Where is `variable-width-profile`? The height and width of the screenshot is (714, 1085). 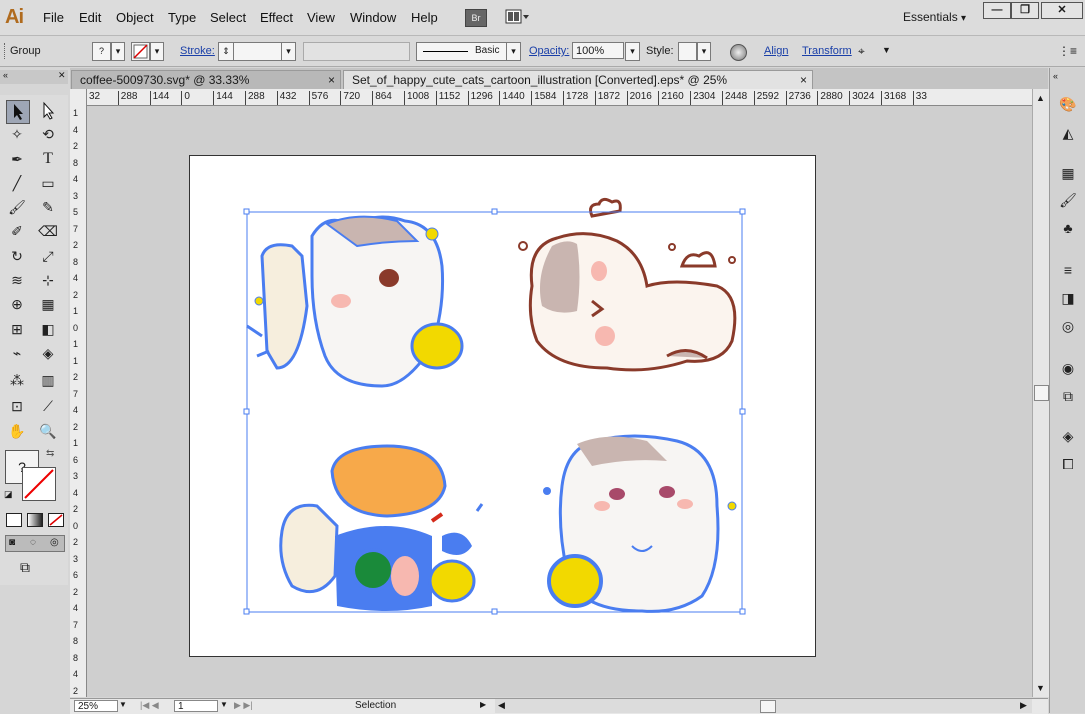
variable-width-profile is located at coordinates (356, 51).